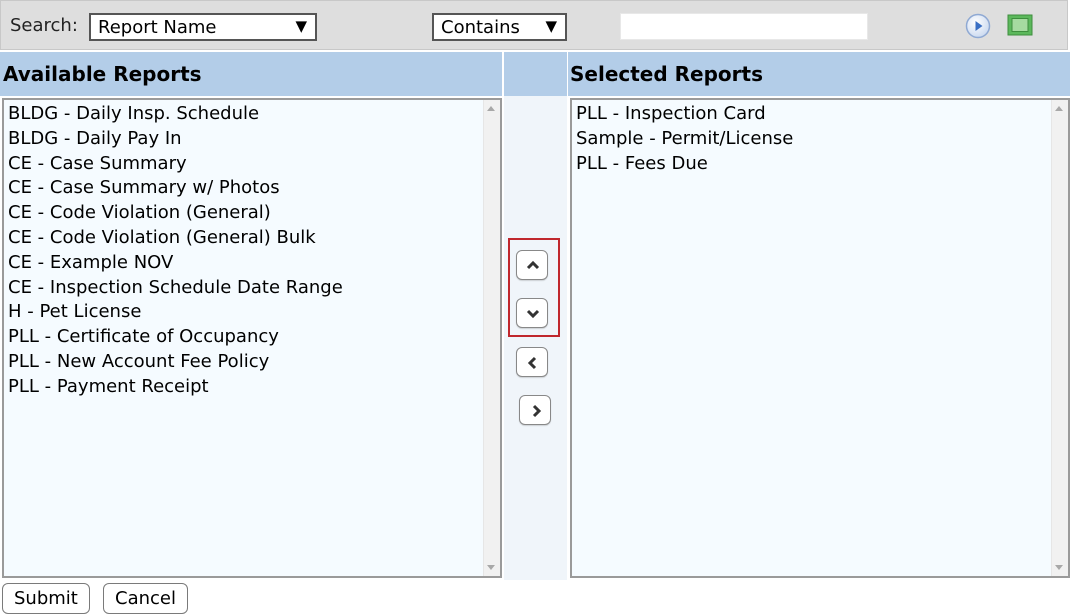 The width and height of the screenshot is (1070, 615). I want to click on available-list-scrollbar, so click(491, 338).